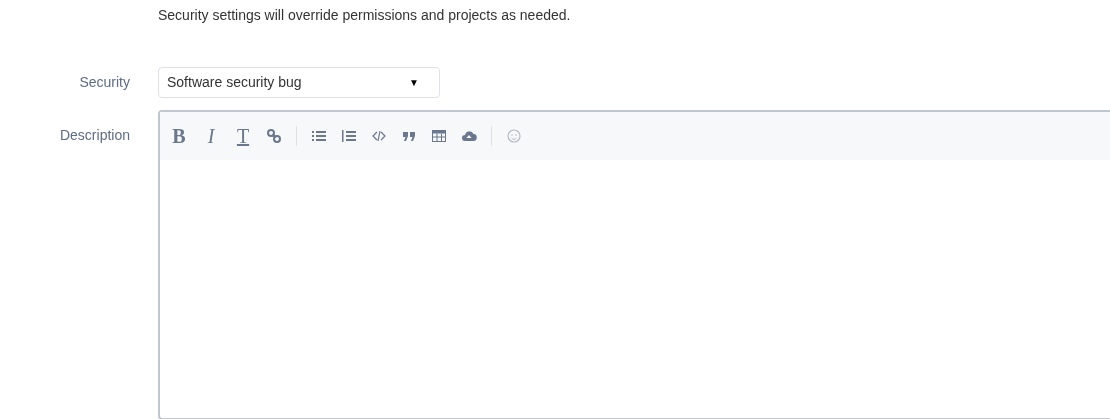 The width and height of the screenshot is (1110, 419). What do you see at coordinates (104, 82) in the screenshot?
I see `field-label: Security` at bounding box center [104, 82].